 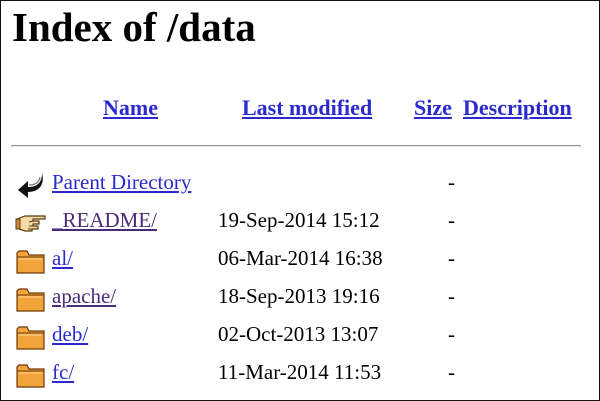 What do you see at coordinates (31, 184) in the screenshot?
I see `back-arrow-icon` at bounding box center [31, 184].